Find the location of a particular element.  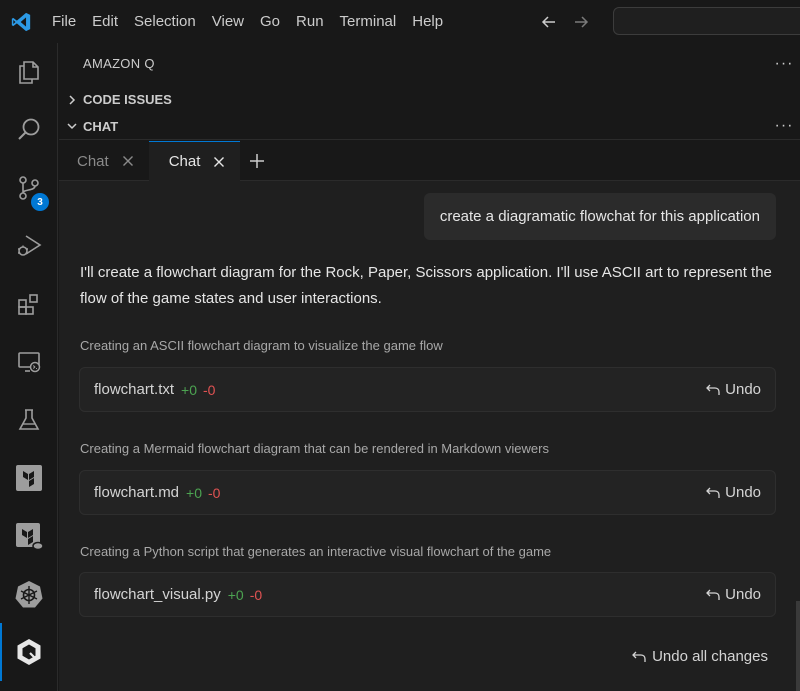

code-issues-label: CODE ISSUES is located at coordinates (127, 99).